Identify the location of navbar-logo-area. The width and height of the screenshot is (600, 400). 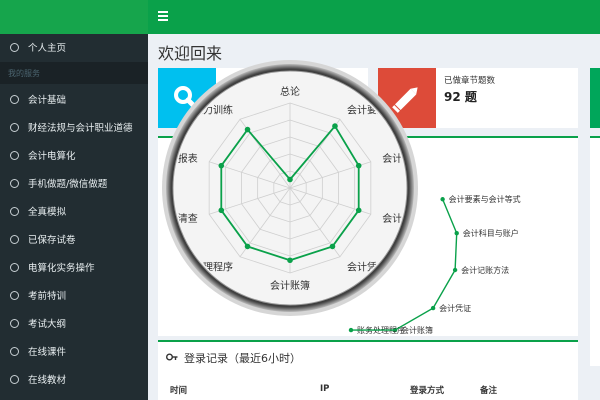
(74, 17).